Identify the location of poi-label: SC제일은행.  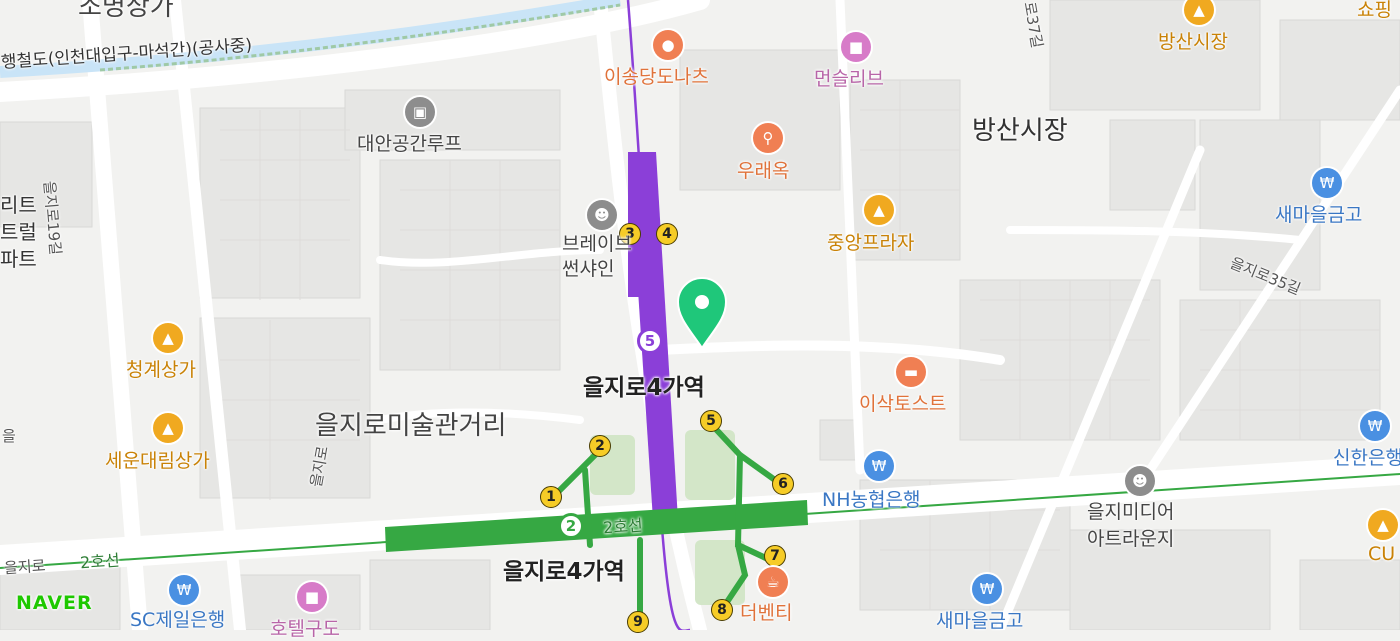
(178, 620).